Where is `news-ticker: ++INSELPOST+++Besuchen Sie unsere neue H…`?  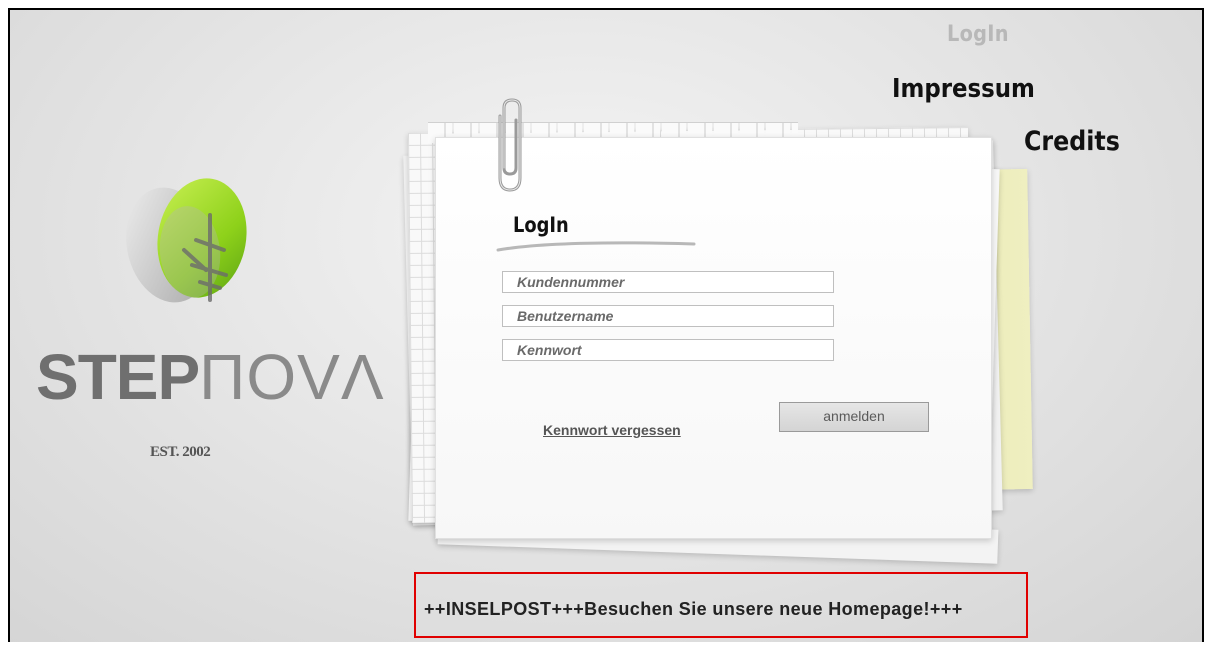
news-ticker: ++INSELPOST+++Besuchen Sie unsere neue H… is located at coordinates (721, 605).